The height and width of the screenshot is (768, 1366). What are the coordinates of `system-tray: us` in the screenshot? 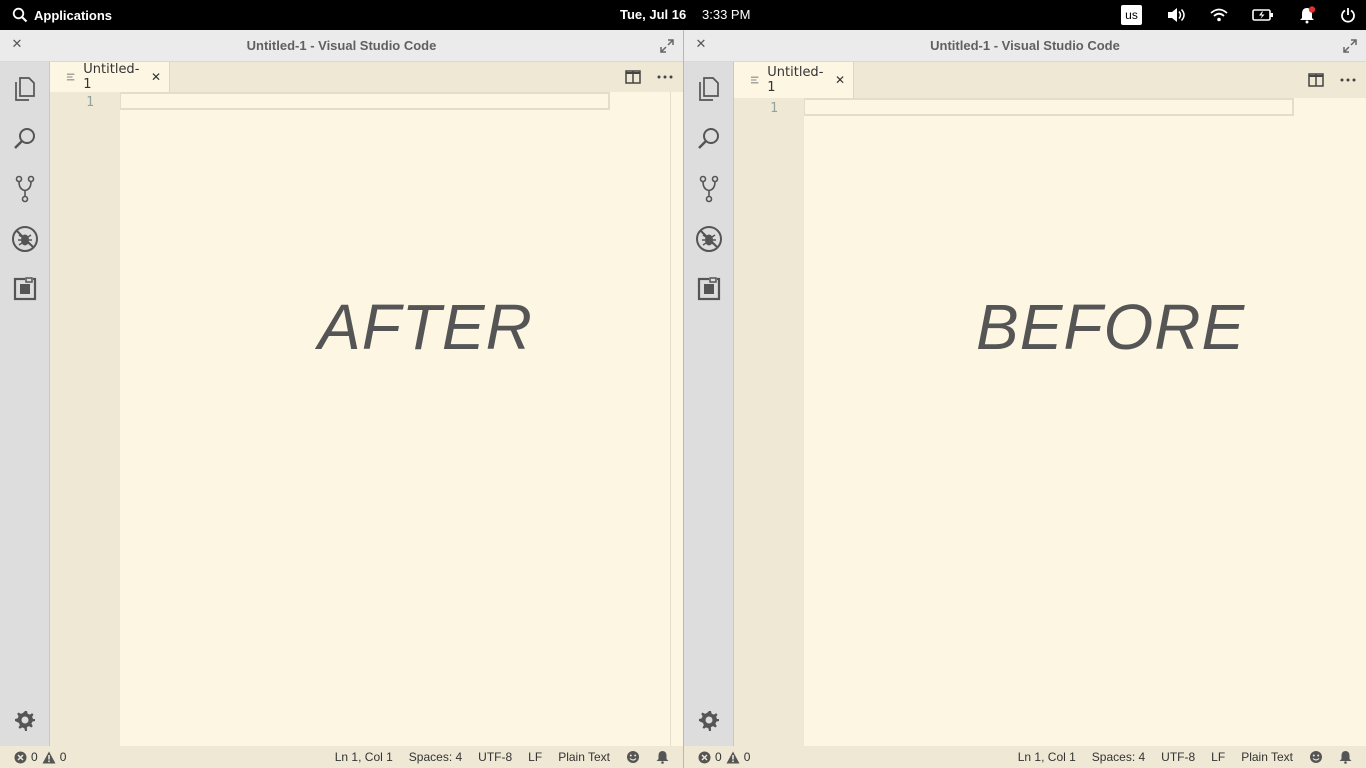 It's located at (1238, 15).